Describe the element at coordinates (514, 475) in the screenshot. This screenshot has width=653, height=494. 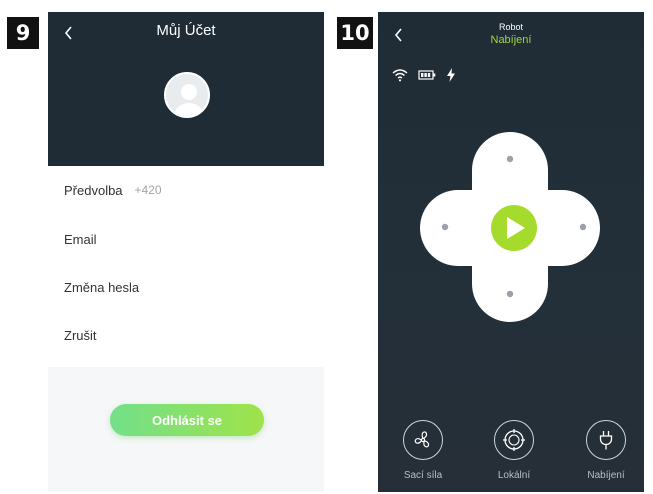
I see `spot-clean-label: Lokální` at that location.